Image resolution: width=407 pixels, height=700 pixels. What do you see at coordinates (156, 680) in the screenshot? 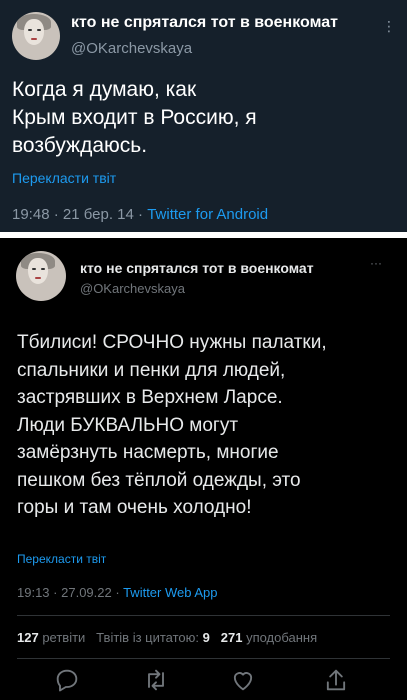
I see `retweet-icon` at bounding box center [156, 680].